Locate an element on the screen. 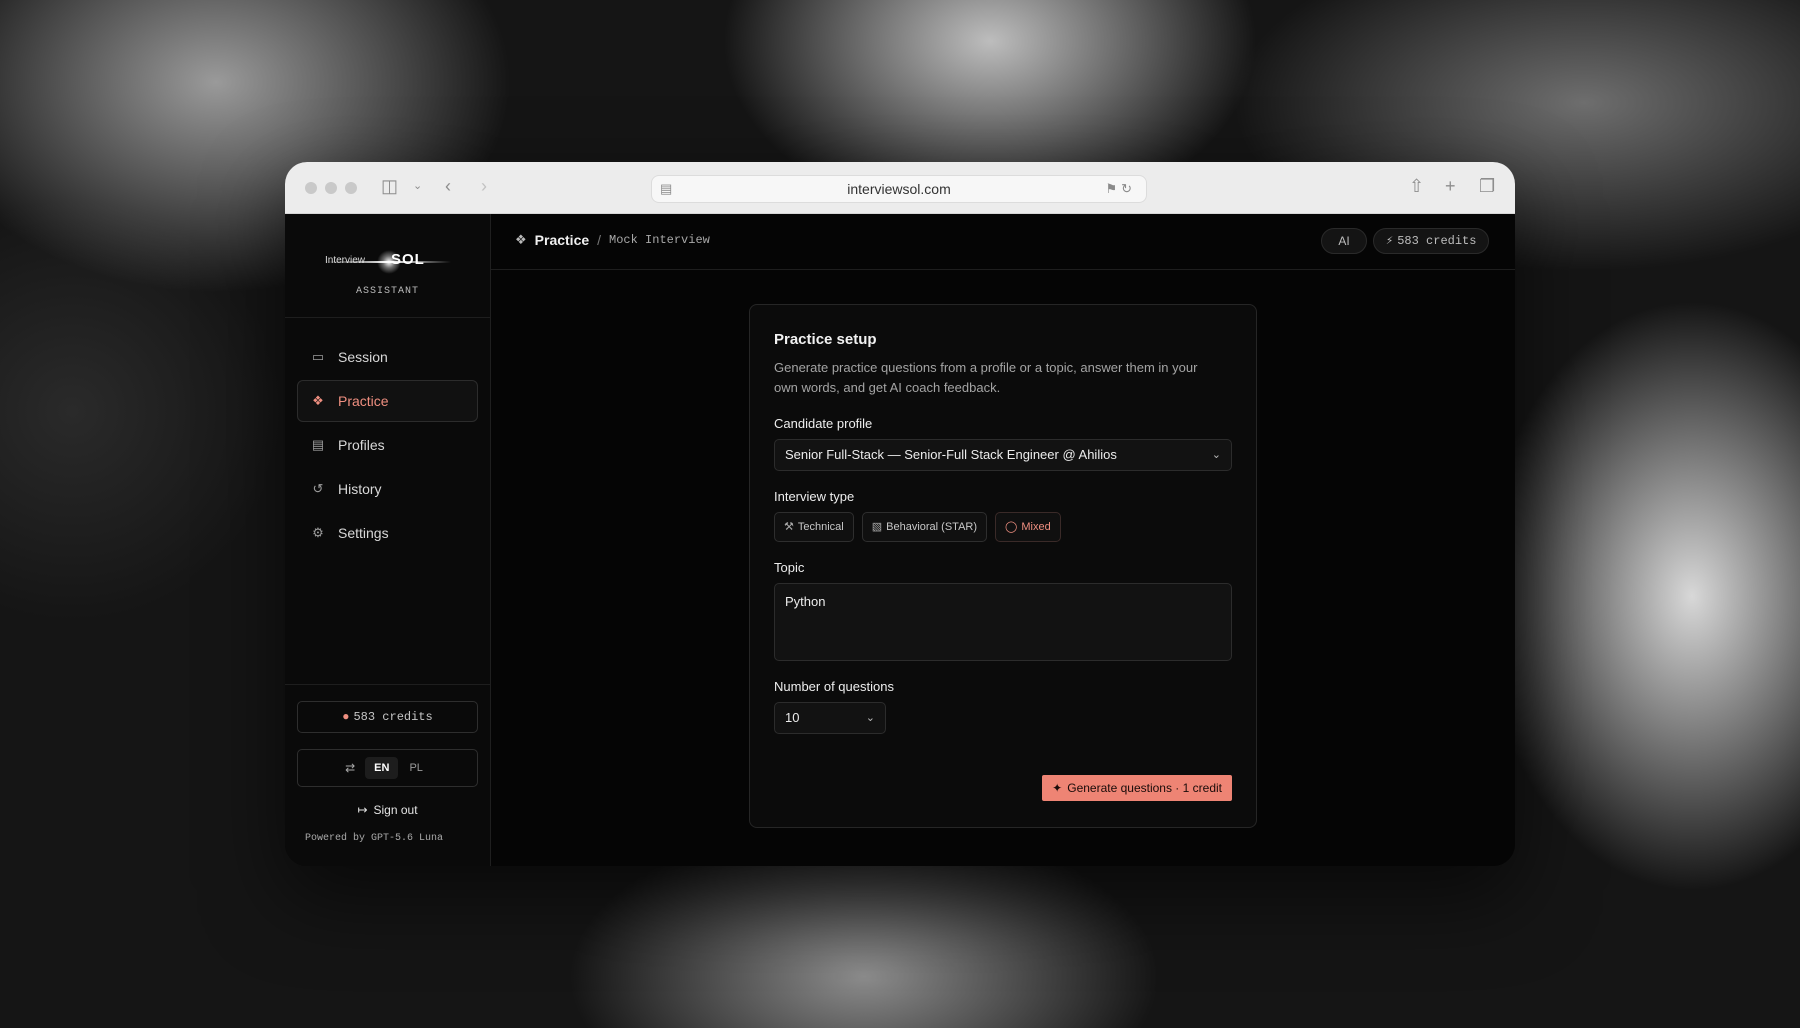 The width and height of the screenshot is (1800, 1028). gear-icon: ⚙ is located at coordinates (318, 532).